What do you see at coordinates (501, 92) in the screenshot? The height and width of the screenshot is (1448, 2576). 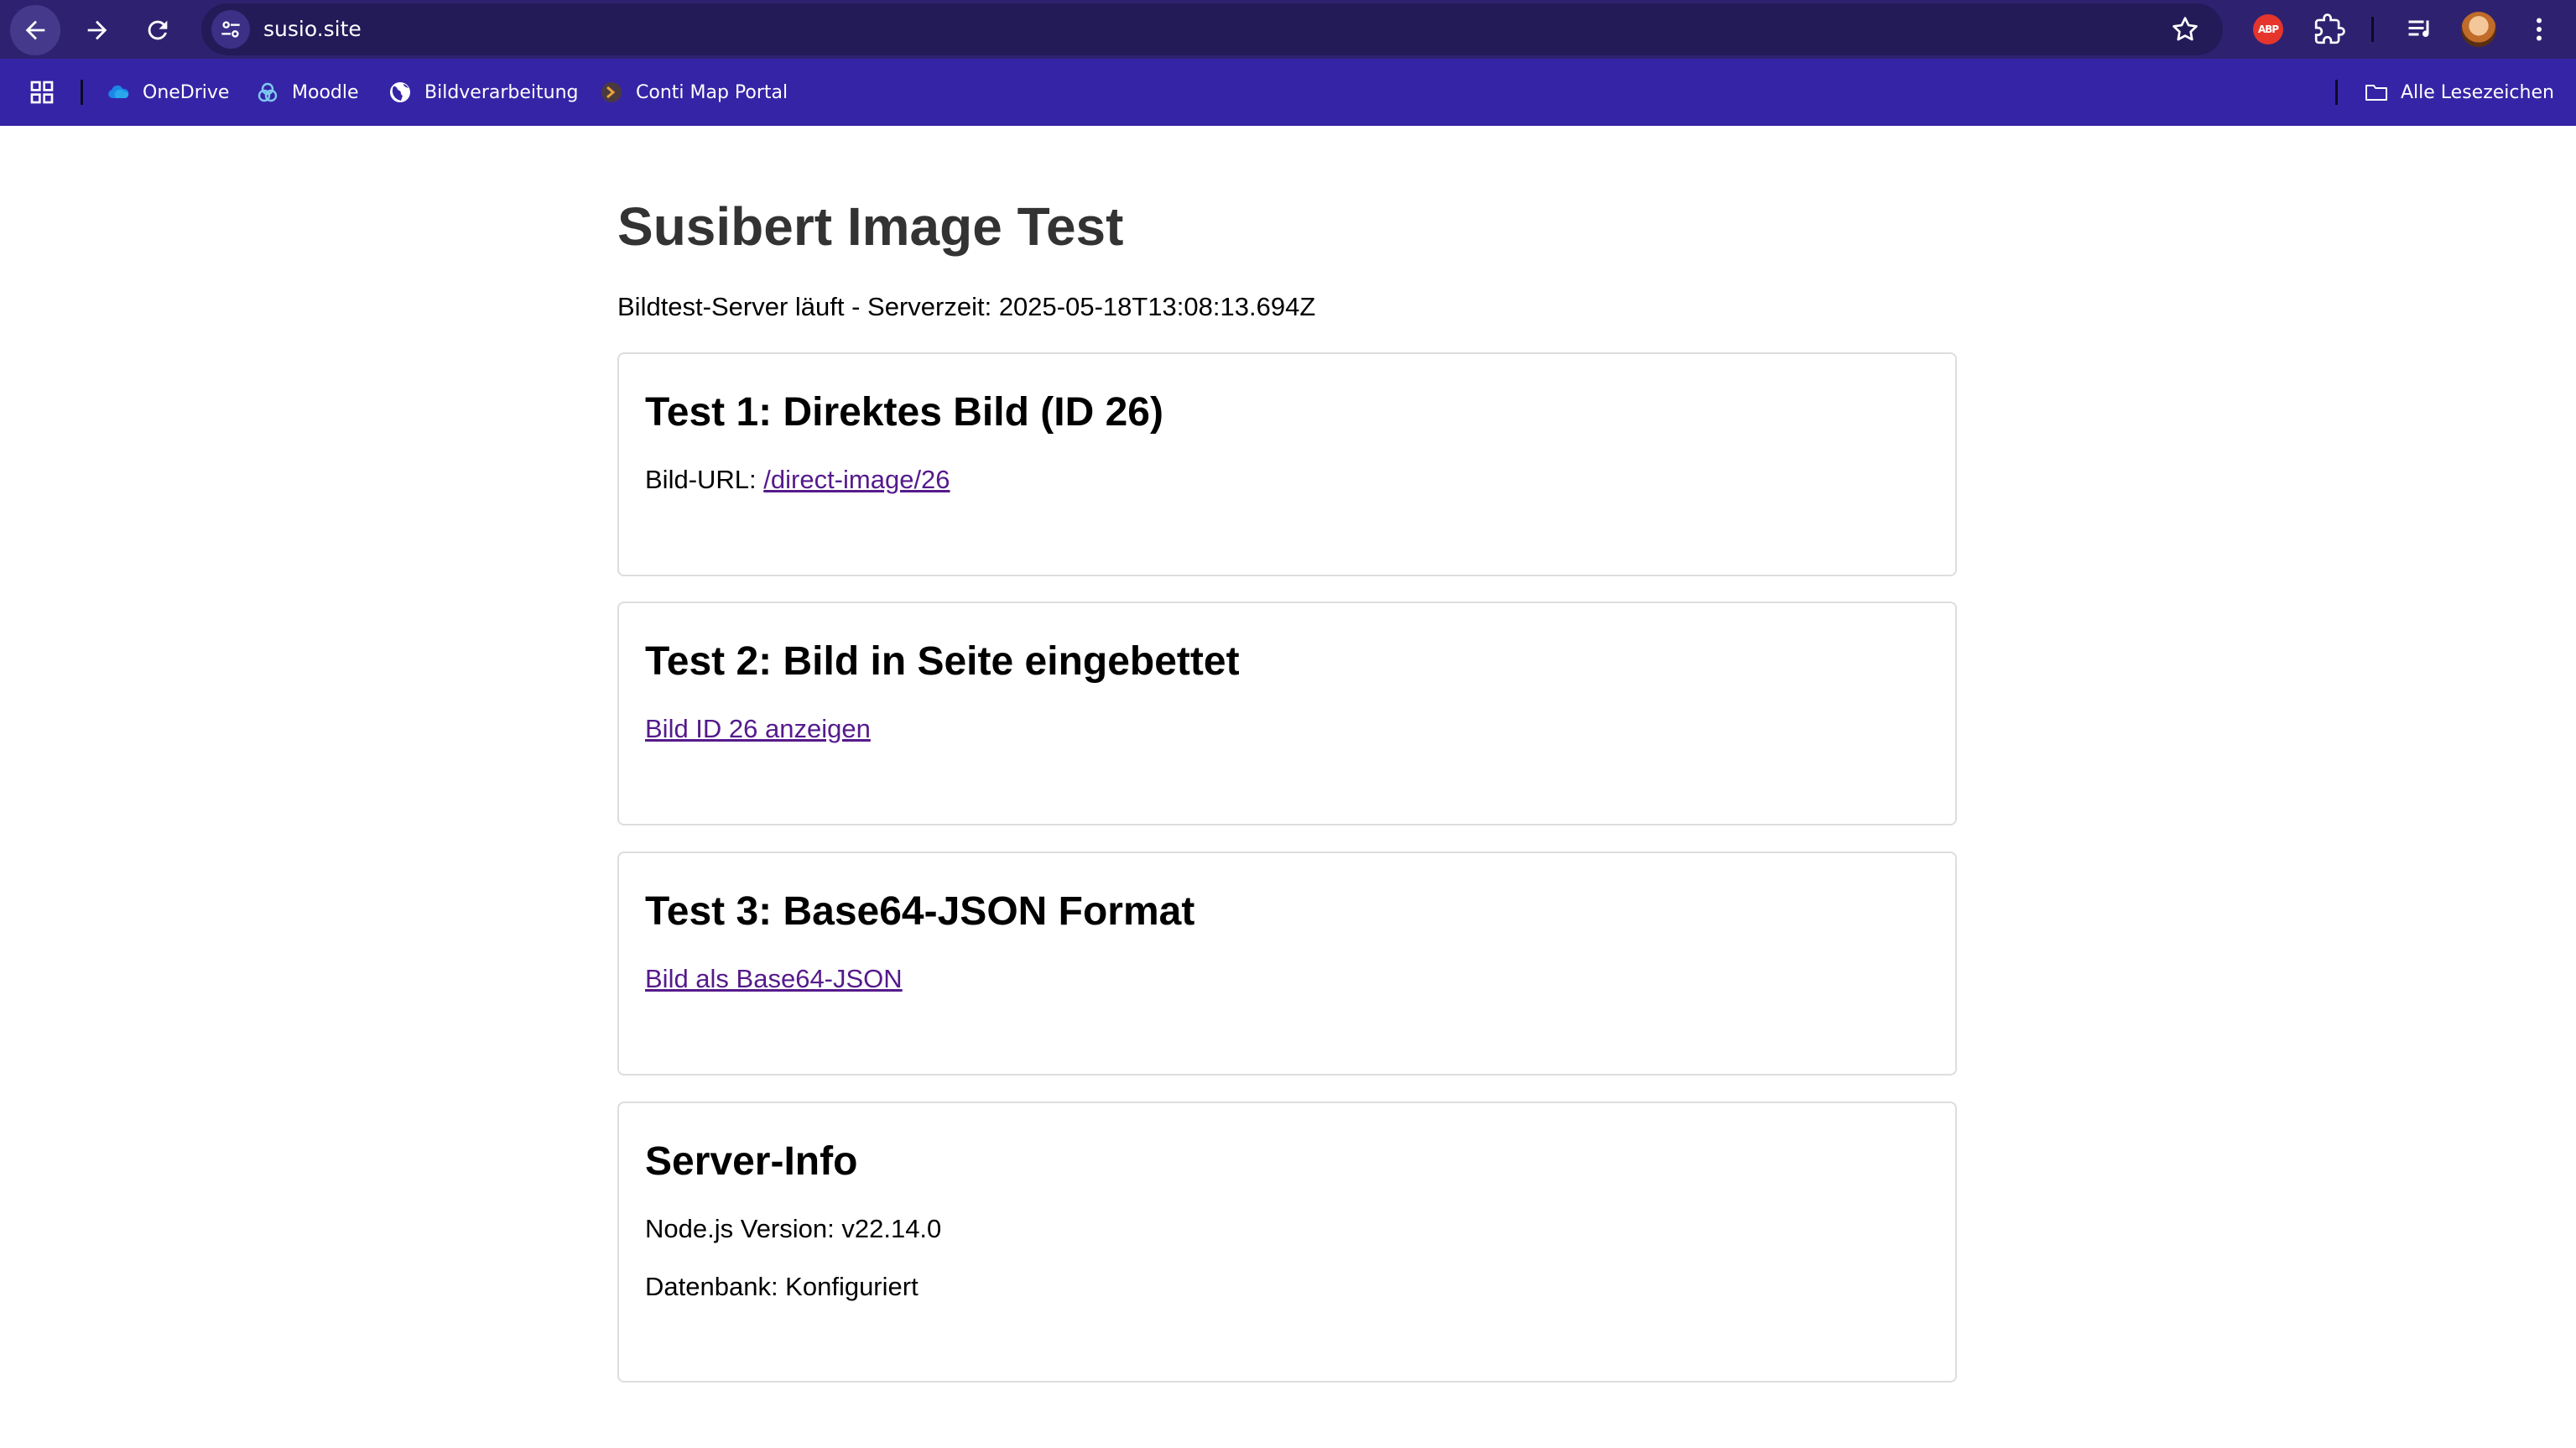 I see `bookmark-label: Bildverarbeitung` at bounding box center [501, 92].